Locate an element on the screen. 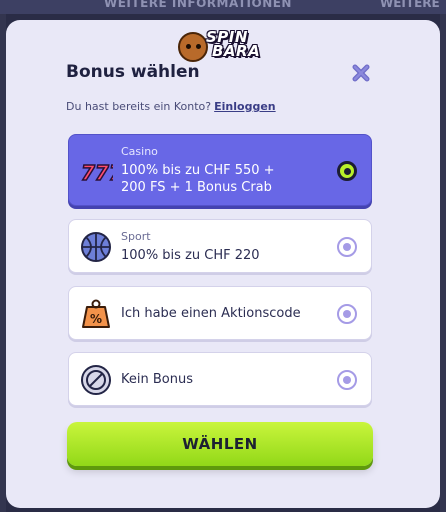  capybara-mascot-icon is located at coordinates (193, 47).